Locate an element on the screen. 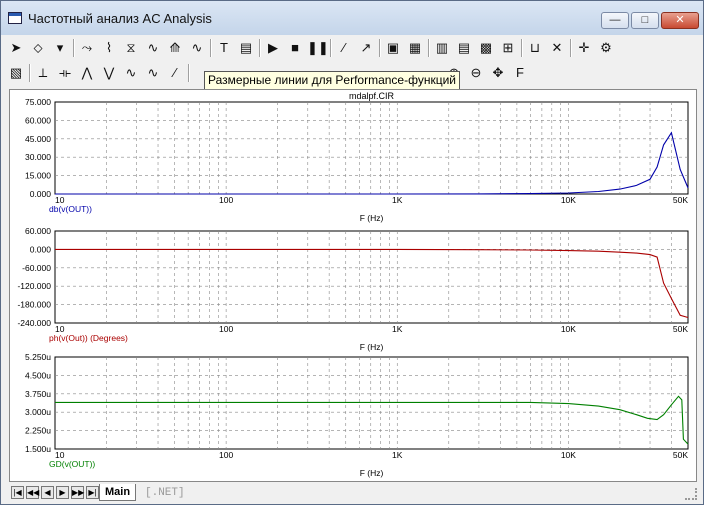 This screenshot has width=704, height=505. arrow-line-icon: ↗ is located at coordinates (366, 48).